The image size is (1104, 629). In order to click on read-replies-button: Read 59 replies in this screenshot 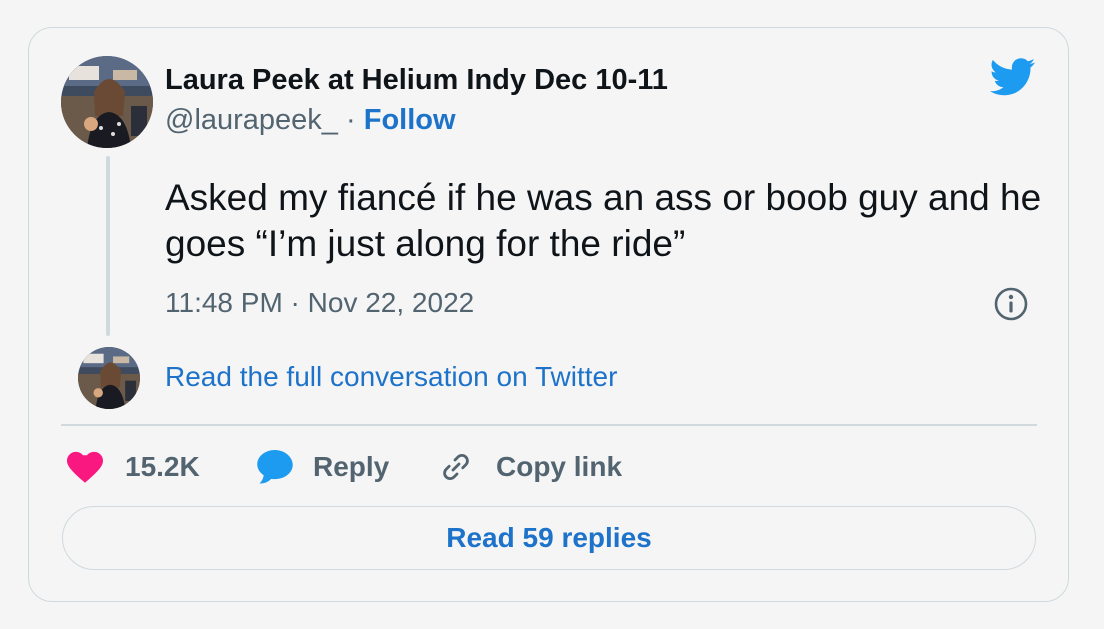, I will do `click(549, 538)`.